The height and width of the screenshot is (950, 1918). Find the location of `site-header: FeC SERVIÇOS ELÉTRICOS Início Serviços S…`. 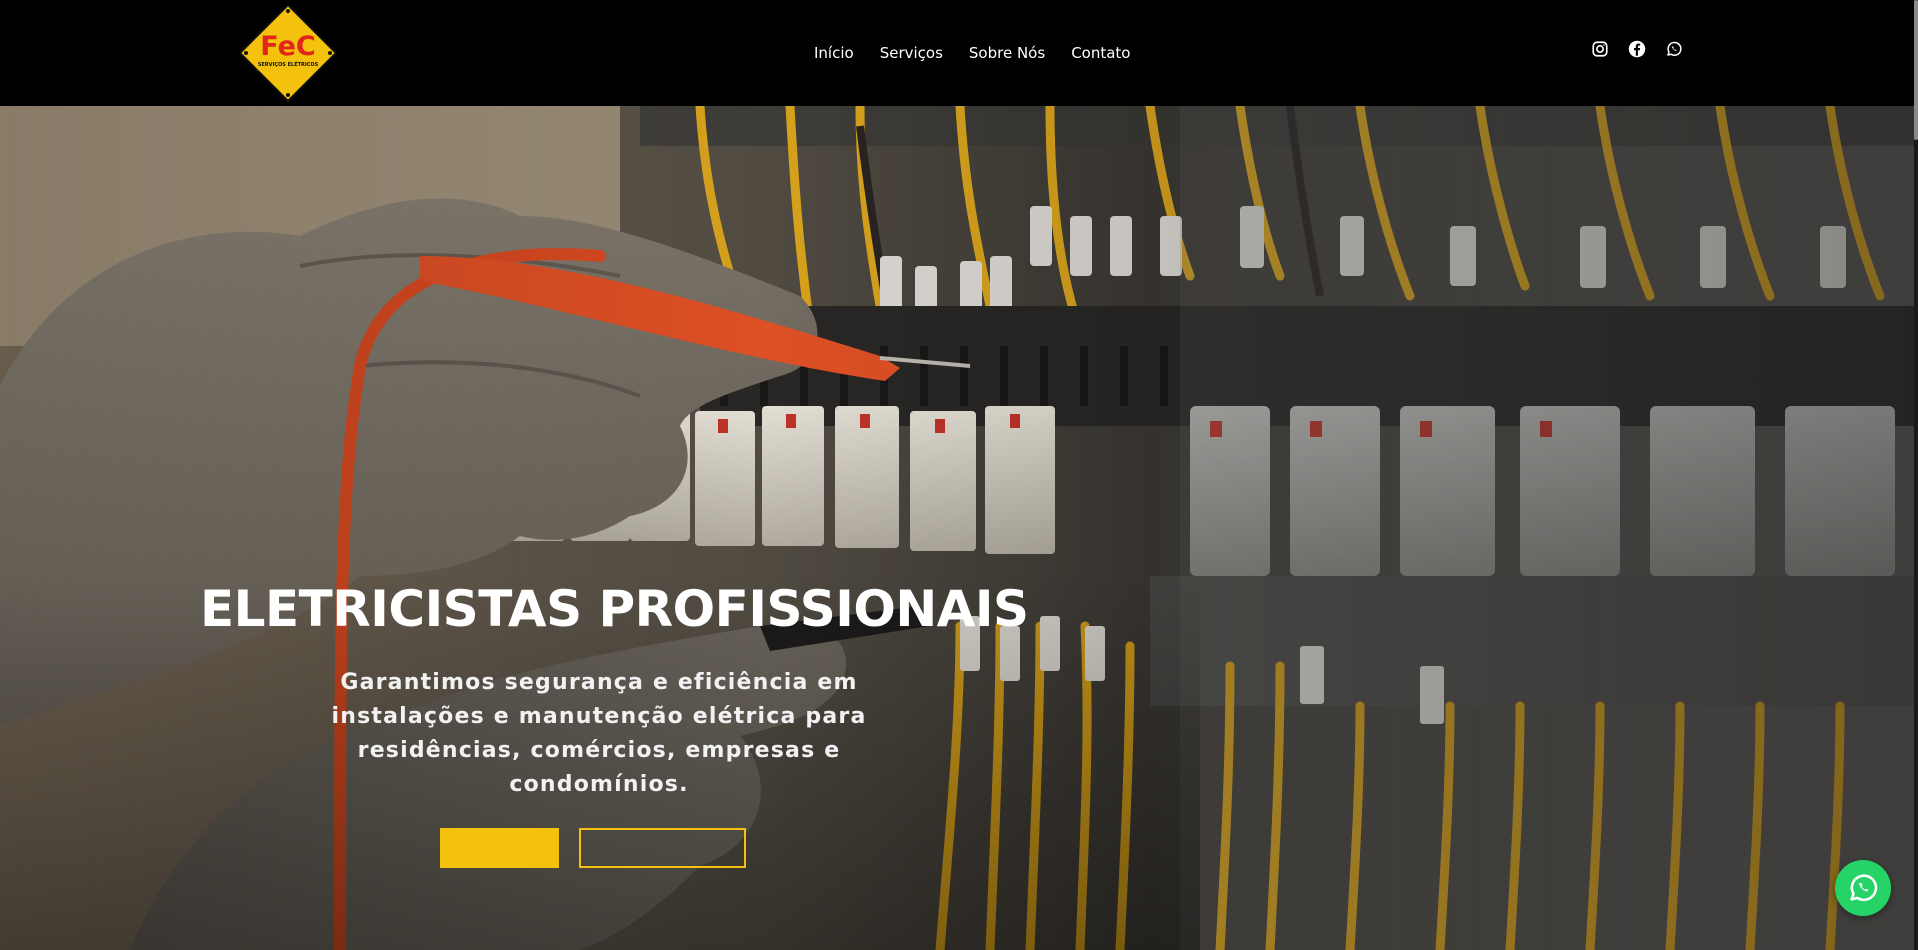

site-header: FeC SERVIÇOS ELÉTRICOS Início Serviços S… is located at coordinates (959, 53).